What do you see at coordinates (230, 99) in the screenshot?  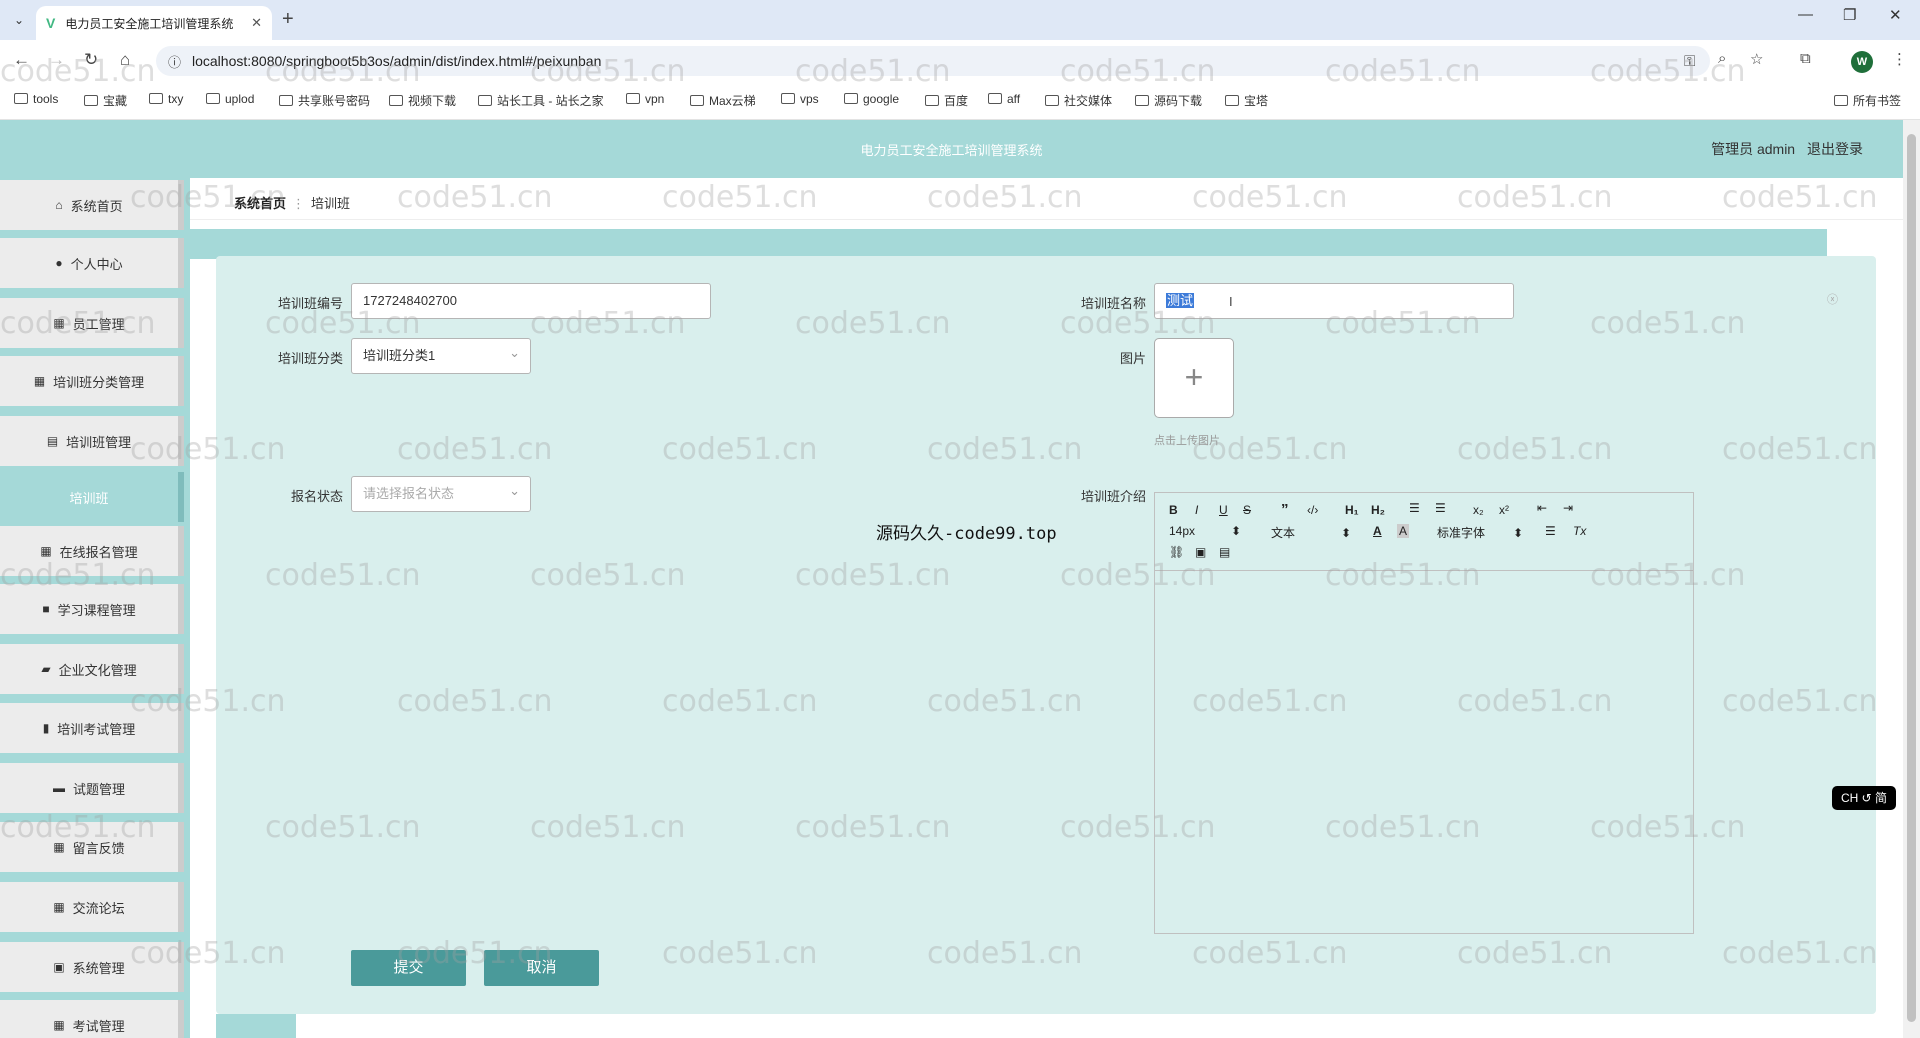 I see `bookmark-item: uplod` at bounding box center [230, 99].